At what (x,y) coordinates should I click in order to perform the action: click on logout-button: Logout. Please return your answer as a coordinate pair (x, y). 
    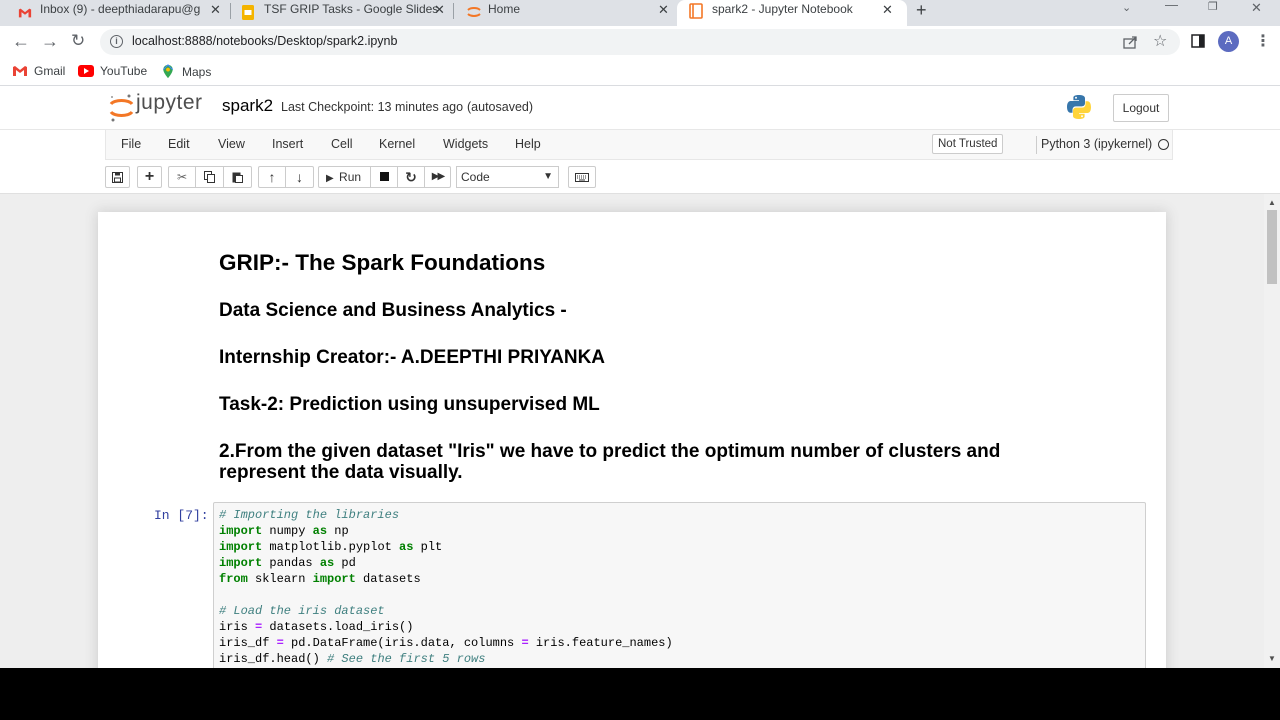
    Looking at the image, I should click on (1141, 108).